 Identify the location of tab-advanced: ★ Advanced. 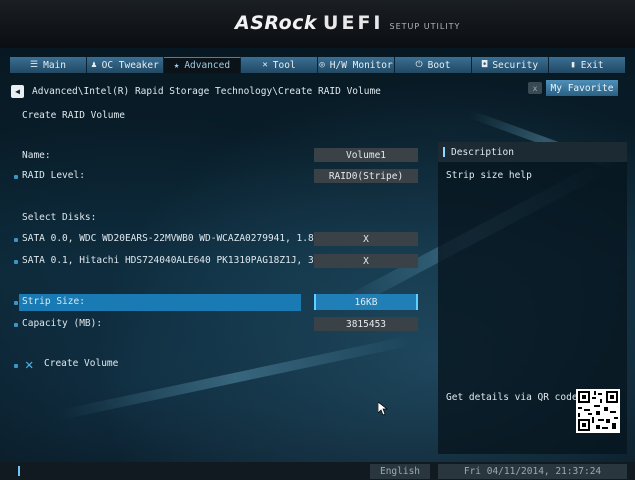
(202, 65).